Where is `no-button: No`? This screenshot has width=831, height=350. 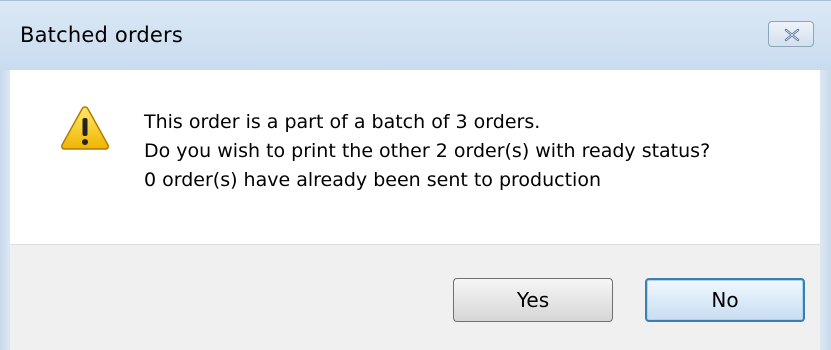
no-button: No is located at coordinates (725, 300).